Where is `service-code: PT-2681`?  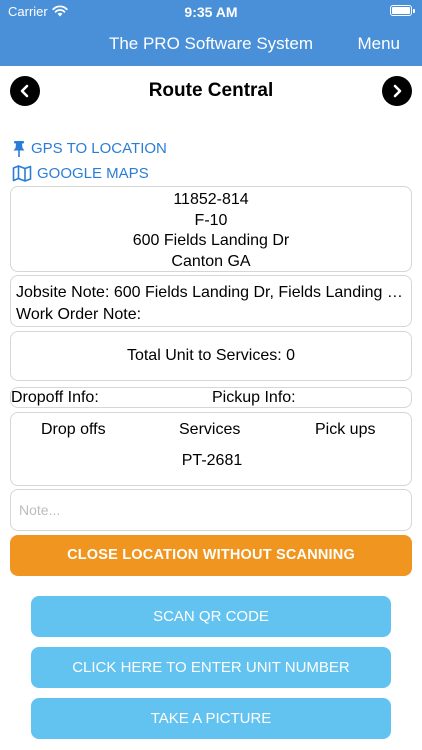 service-code: PT-2681 is located at coordinates (212, 460).